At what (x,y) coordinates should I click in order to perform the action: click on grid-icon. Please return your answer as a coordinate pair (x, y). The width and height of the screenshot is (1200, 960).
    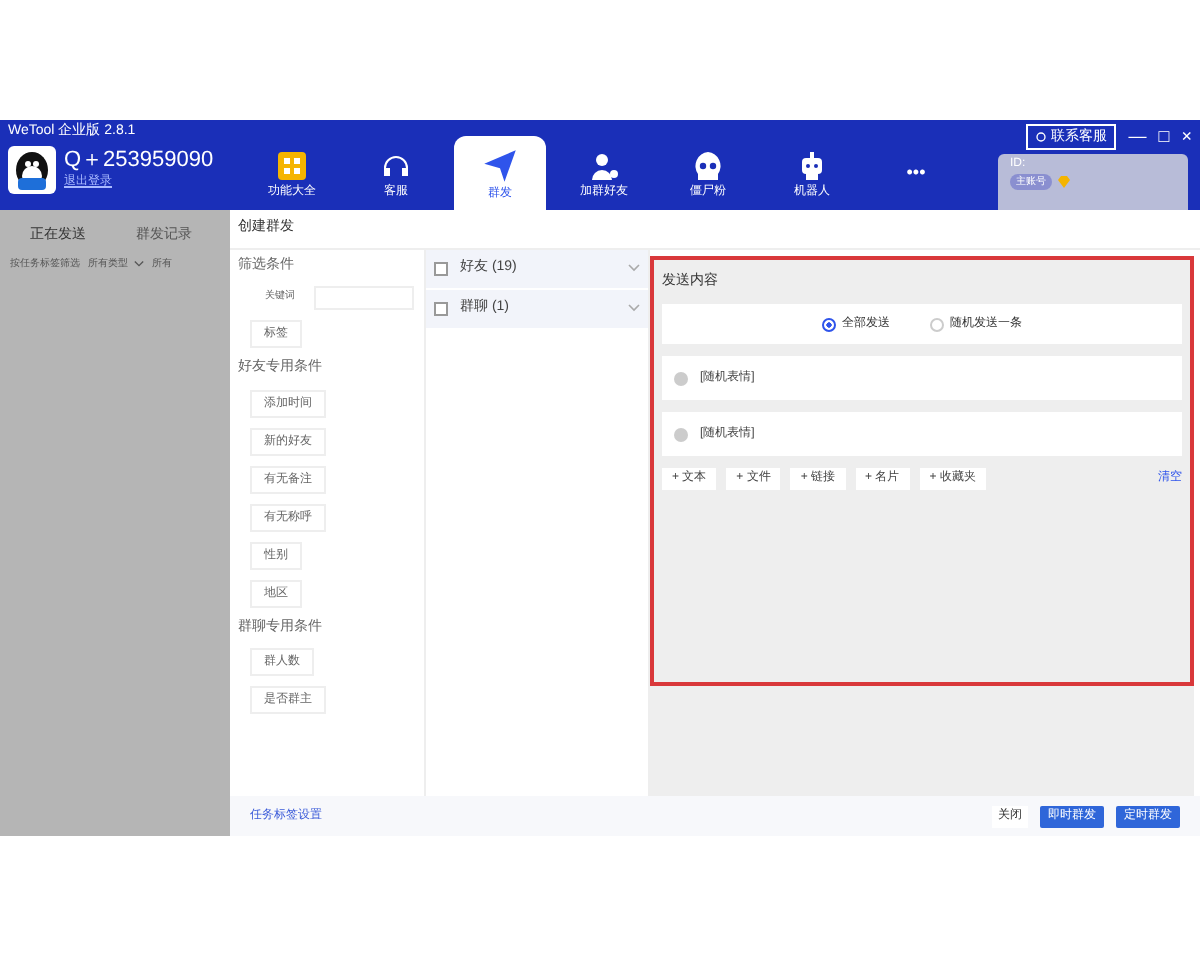
    Looking at the image, I should click on (292, 165).